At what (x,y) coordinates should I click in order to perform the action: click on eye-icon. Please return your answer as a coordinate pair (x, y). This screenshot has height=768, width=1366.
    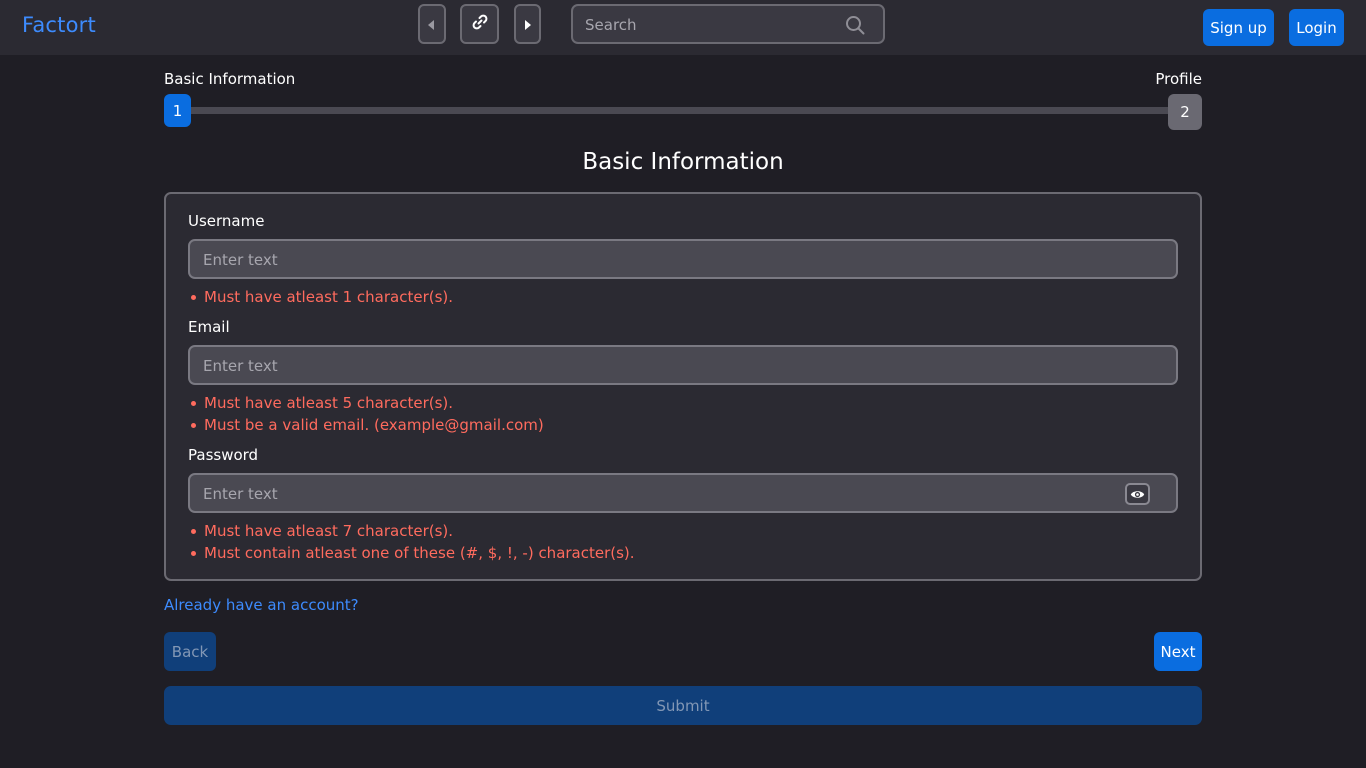
    Looking at the image, I should click on (1137, 494).